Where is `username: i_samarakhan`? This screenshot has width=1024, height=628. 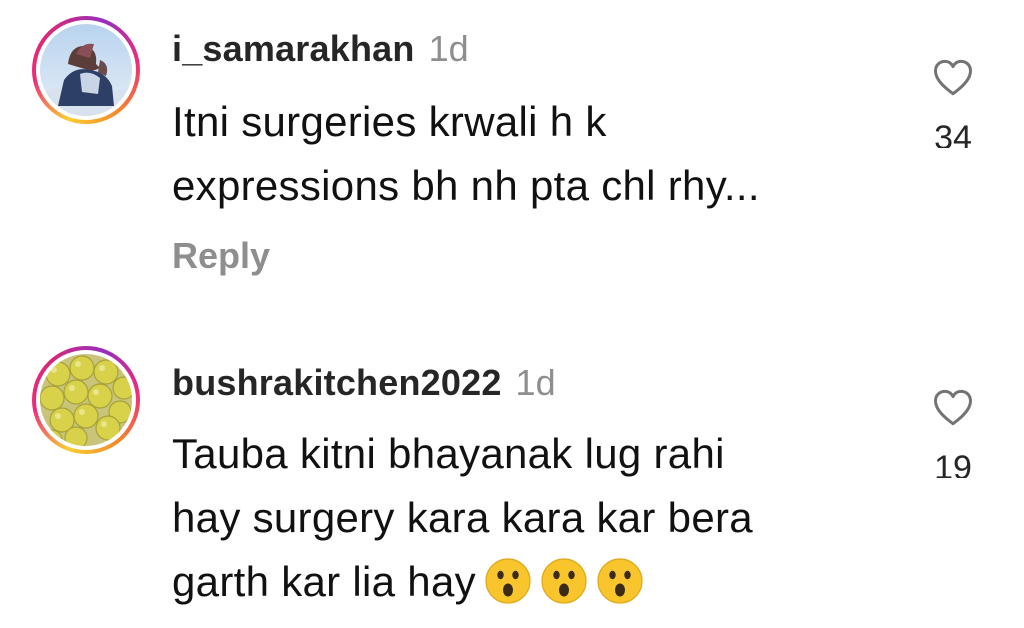 username: i_samarakhan is located at coordinates (293, 48).